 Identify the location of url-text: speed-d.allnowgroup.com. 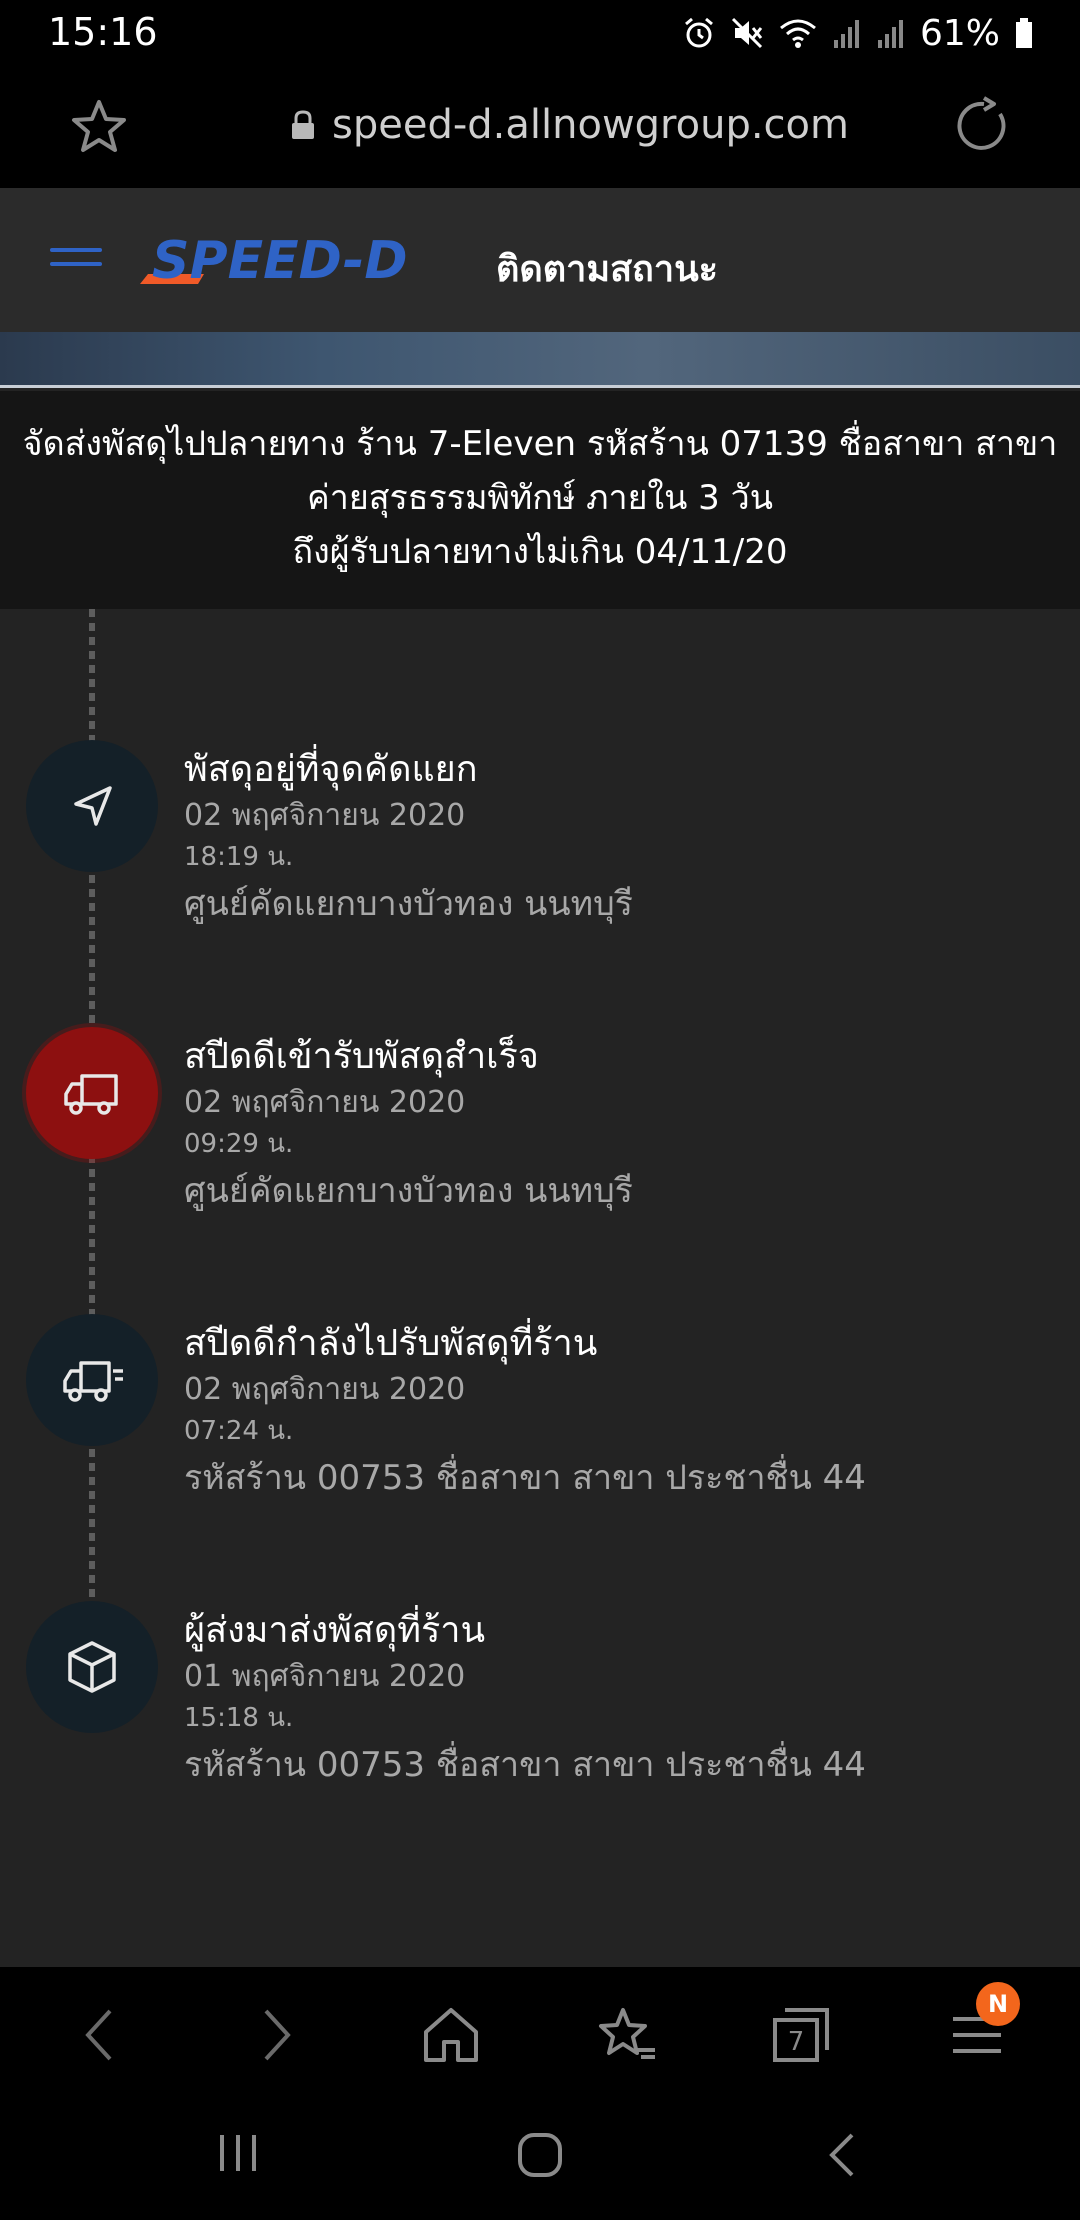
(590, 125).